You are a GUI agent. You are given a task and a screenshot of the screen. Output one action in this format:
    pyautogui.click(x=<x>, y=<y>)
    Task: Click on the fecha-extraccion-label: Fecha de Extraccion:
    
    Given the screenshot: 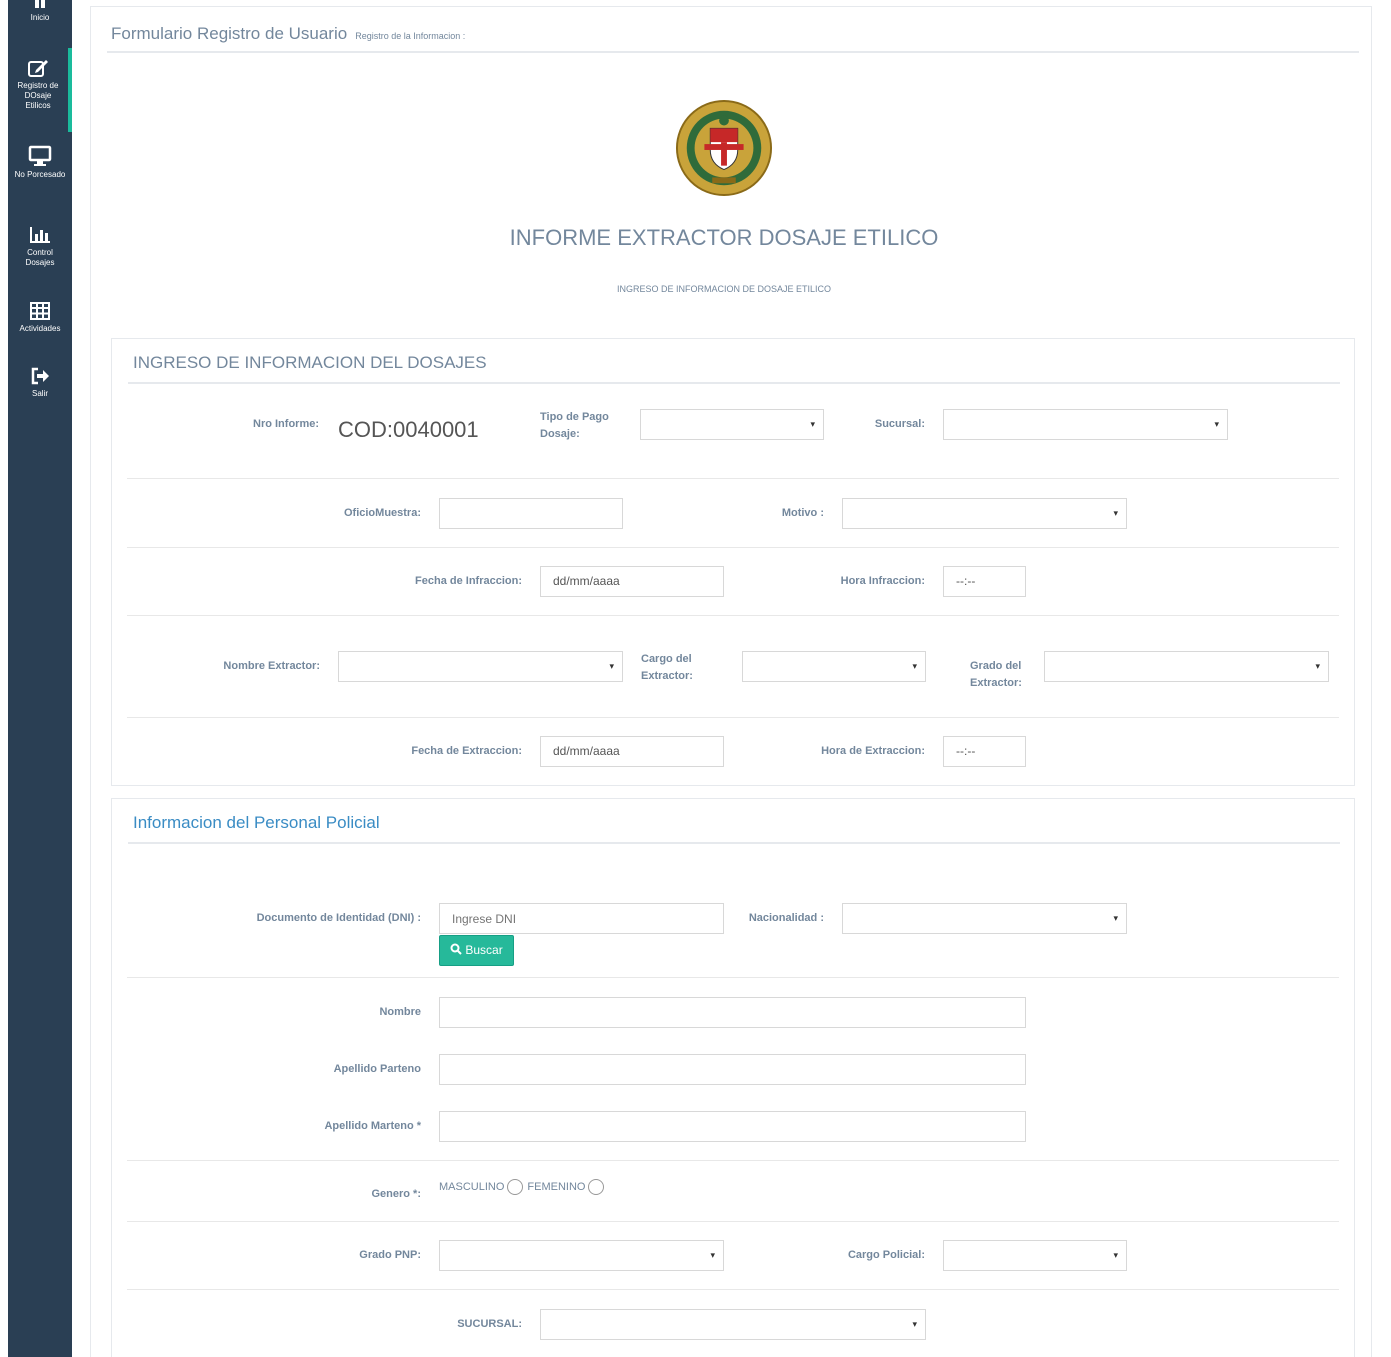 What is the action you would take?
    pyautogui.click(x=466, y=751)
    